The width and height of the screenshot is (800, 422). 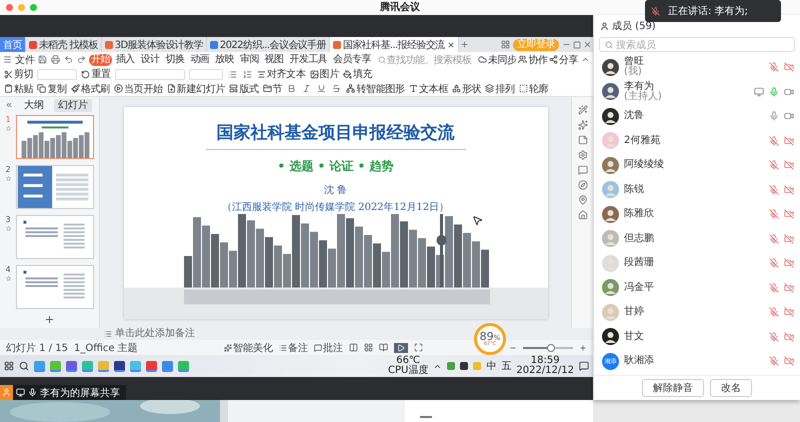 I want to click on ribbon-button: 重置, so click(x=96, y=74).